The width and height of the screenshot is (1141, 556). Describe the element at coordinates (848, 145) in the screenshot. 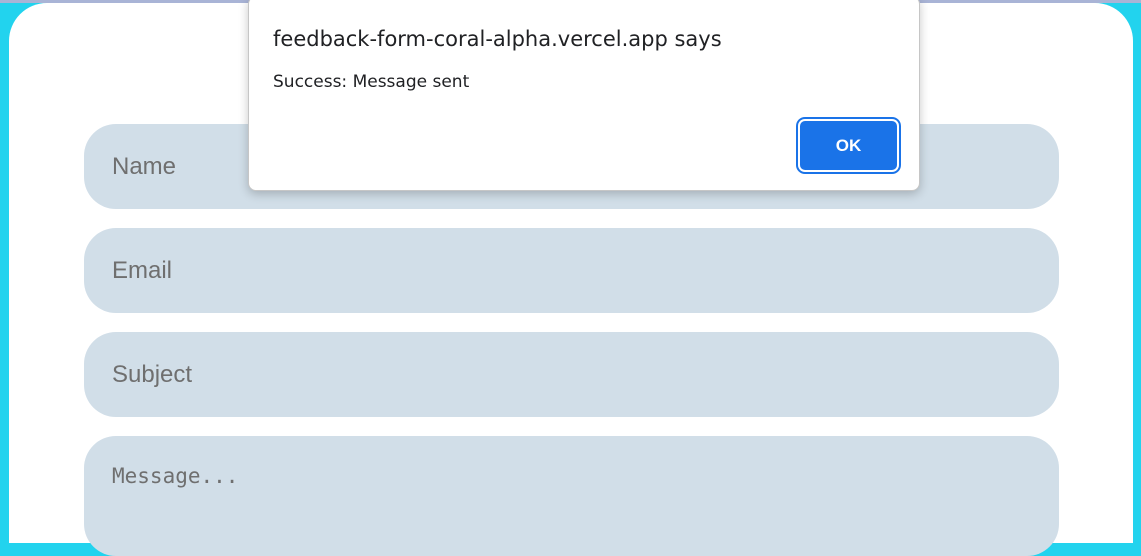

I see `ok-button: OK` at that location.